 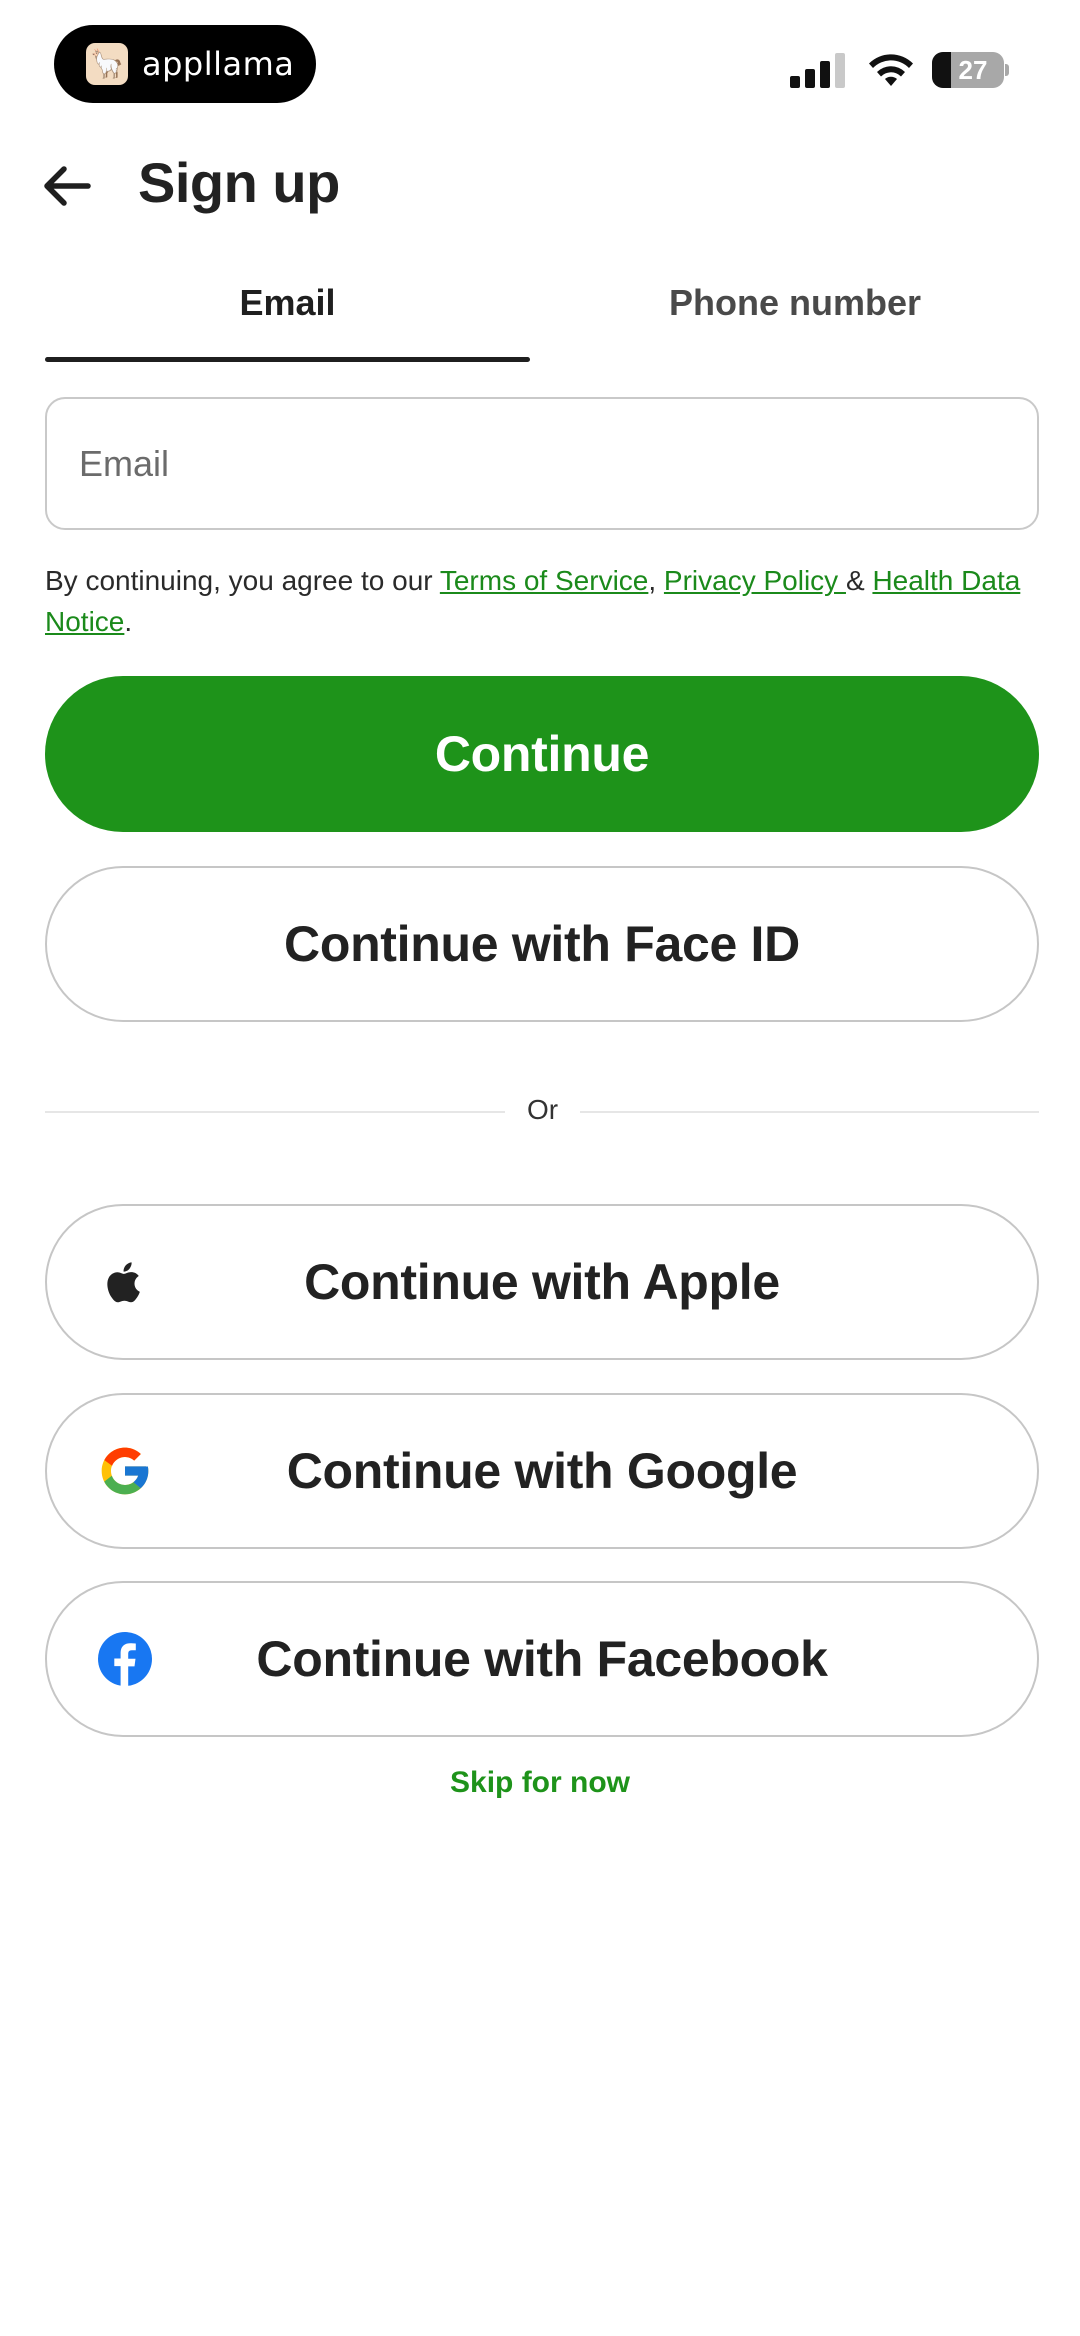 What do you see at coordinates (544, 580) in the screenshot?
I see `terms-of-service-link: Terms of Service` at bounding box center [544, 580].